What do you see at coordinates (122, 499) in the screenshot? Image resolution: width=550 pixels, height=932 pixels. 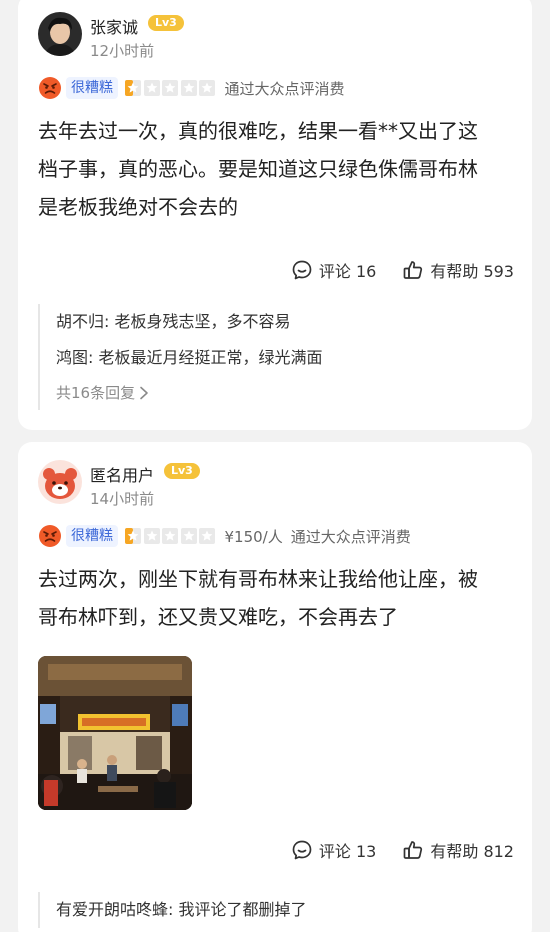 I see `review-time: 14小时前` at bounding box center [122, 499].